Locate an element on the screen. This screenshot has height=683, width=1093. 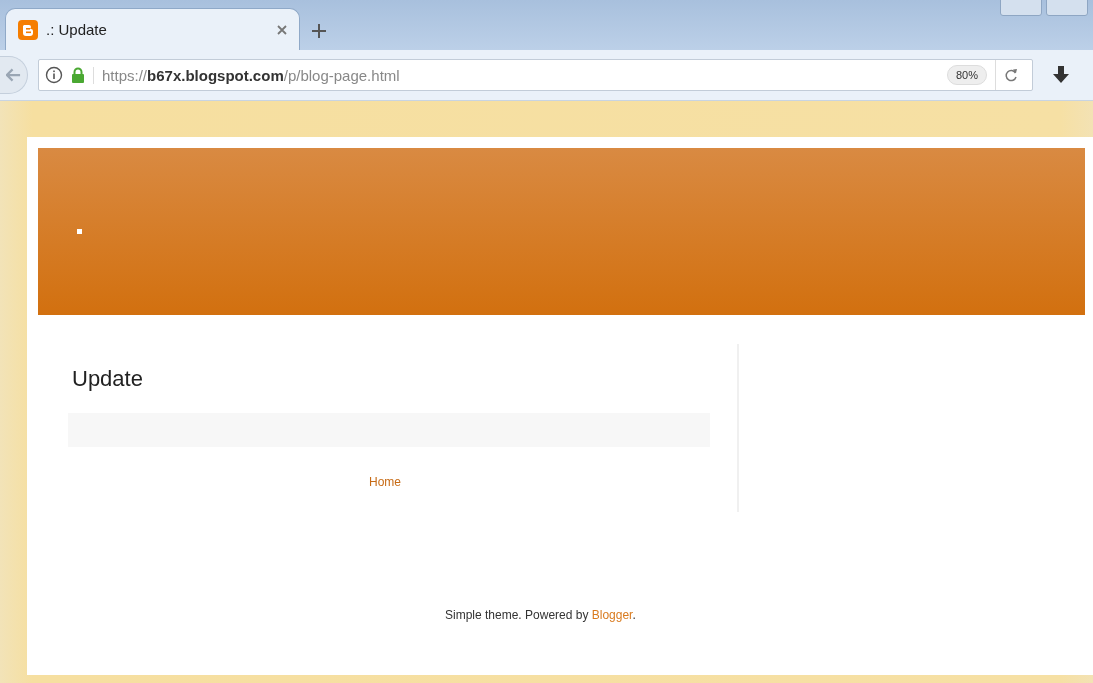
tab-title: .: Update is located at coordinates (77, 29).